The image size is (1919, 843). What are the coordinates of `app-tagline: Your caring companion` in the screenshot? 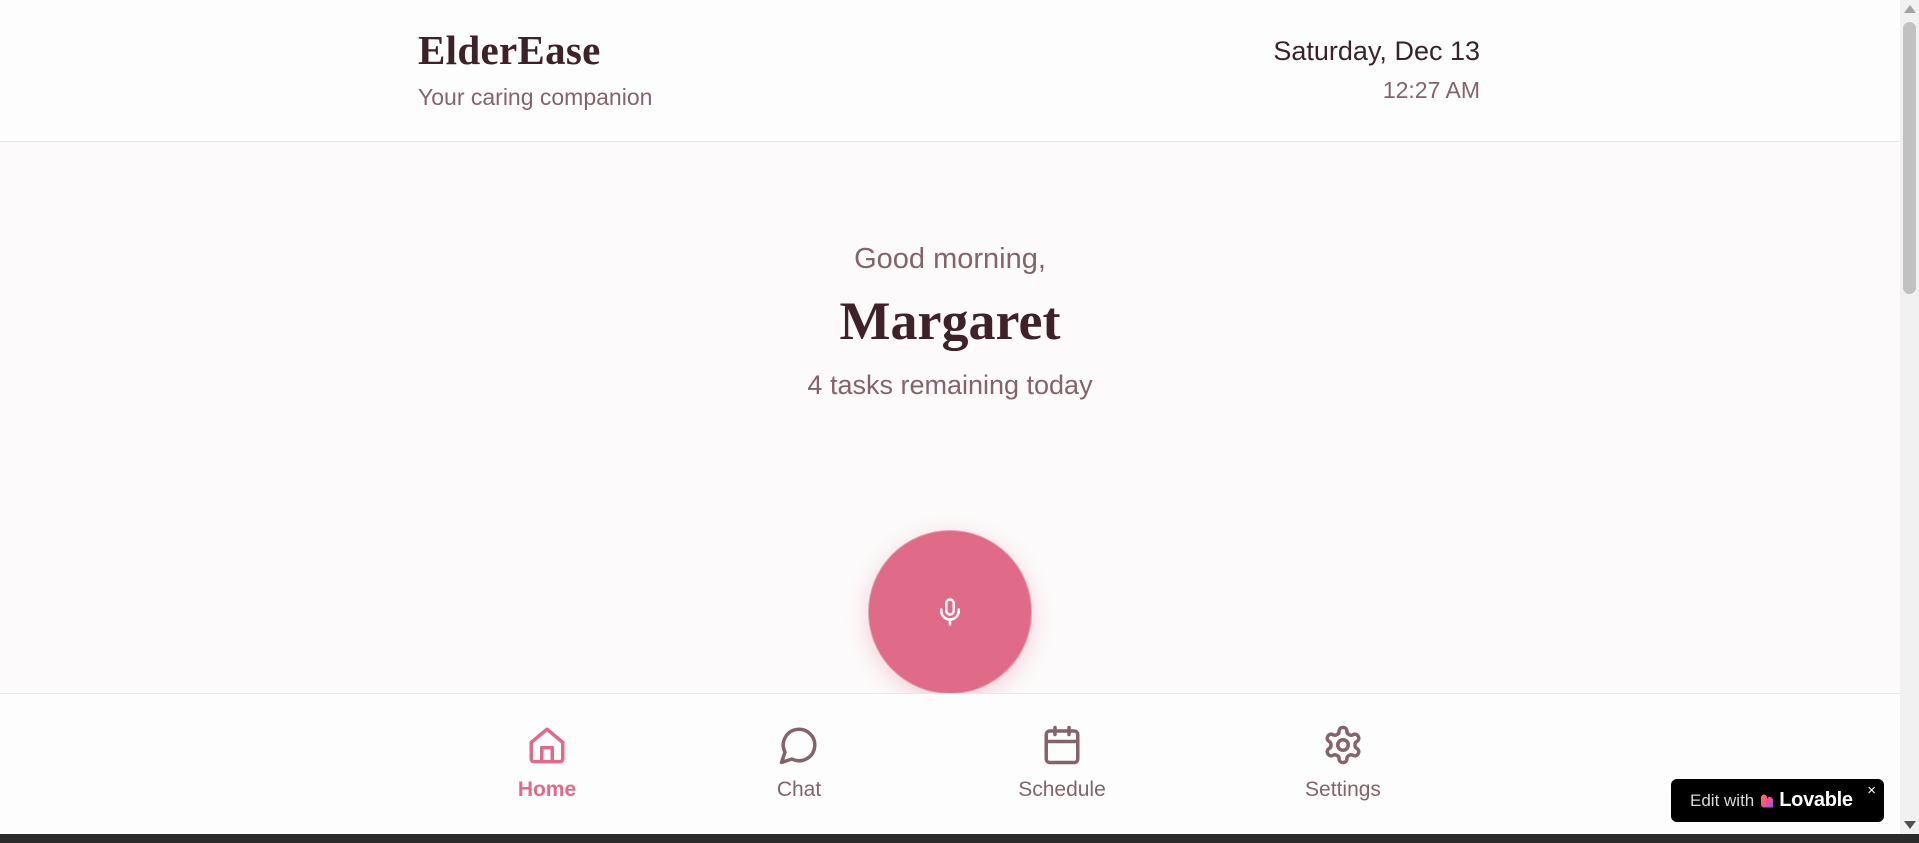 It's located at (535, 97).